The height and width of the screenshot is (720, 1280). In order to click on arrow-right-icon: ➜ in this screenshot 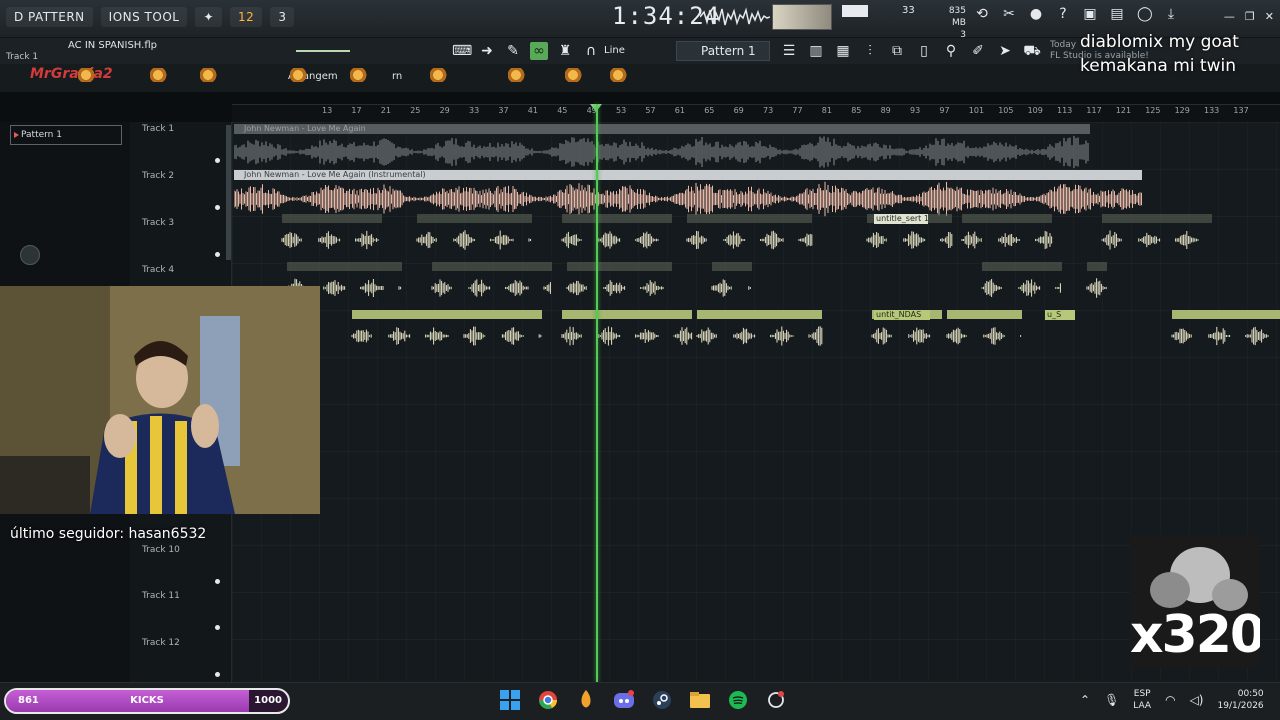, I will do `click(487, 51)`.